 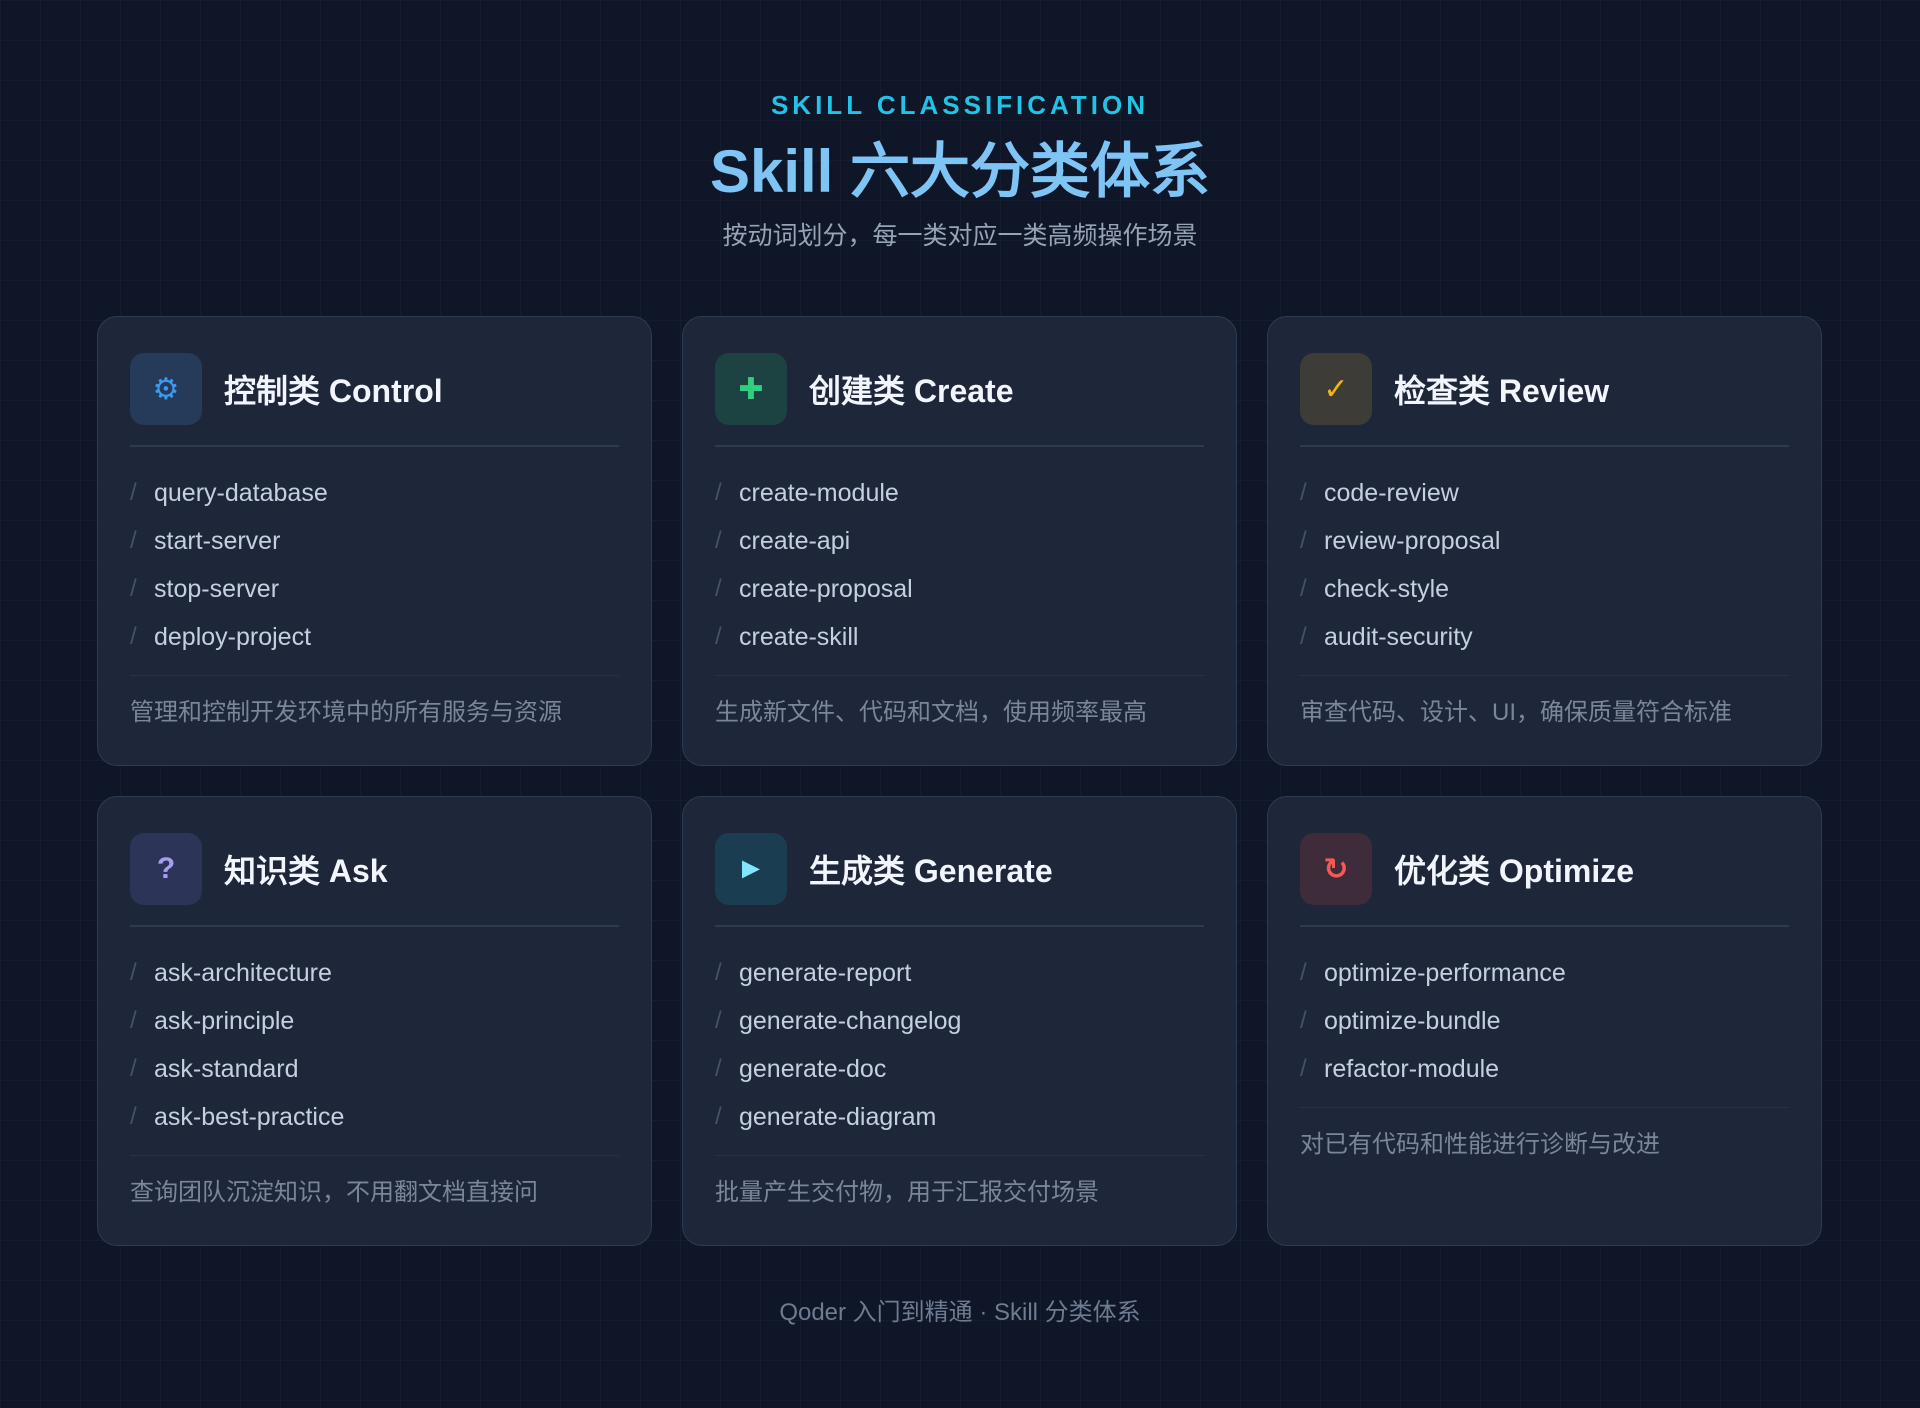 What do you see at coordinates (1336, 869) in the screenshot?
I see `refresh-icon: ↻` at bounding box center [1336, 869].